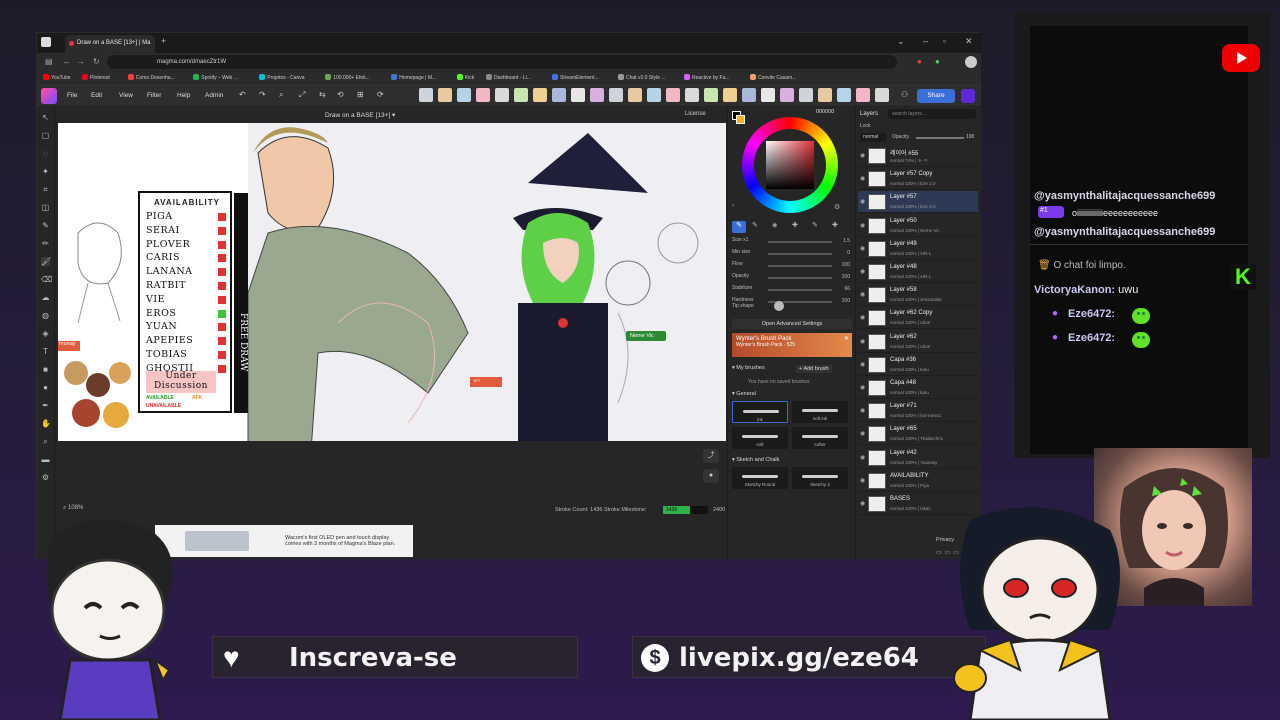 The height and width of the screenshot is (720, 1280). Describe the element at coordinates (918, 249) in the screenshot. I see `layer-row: ◉ Layer #49 normal 100% | AIR-L` at that location.